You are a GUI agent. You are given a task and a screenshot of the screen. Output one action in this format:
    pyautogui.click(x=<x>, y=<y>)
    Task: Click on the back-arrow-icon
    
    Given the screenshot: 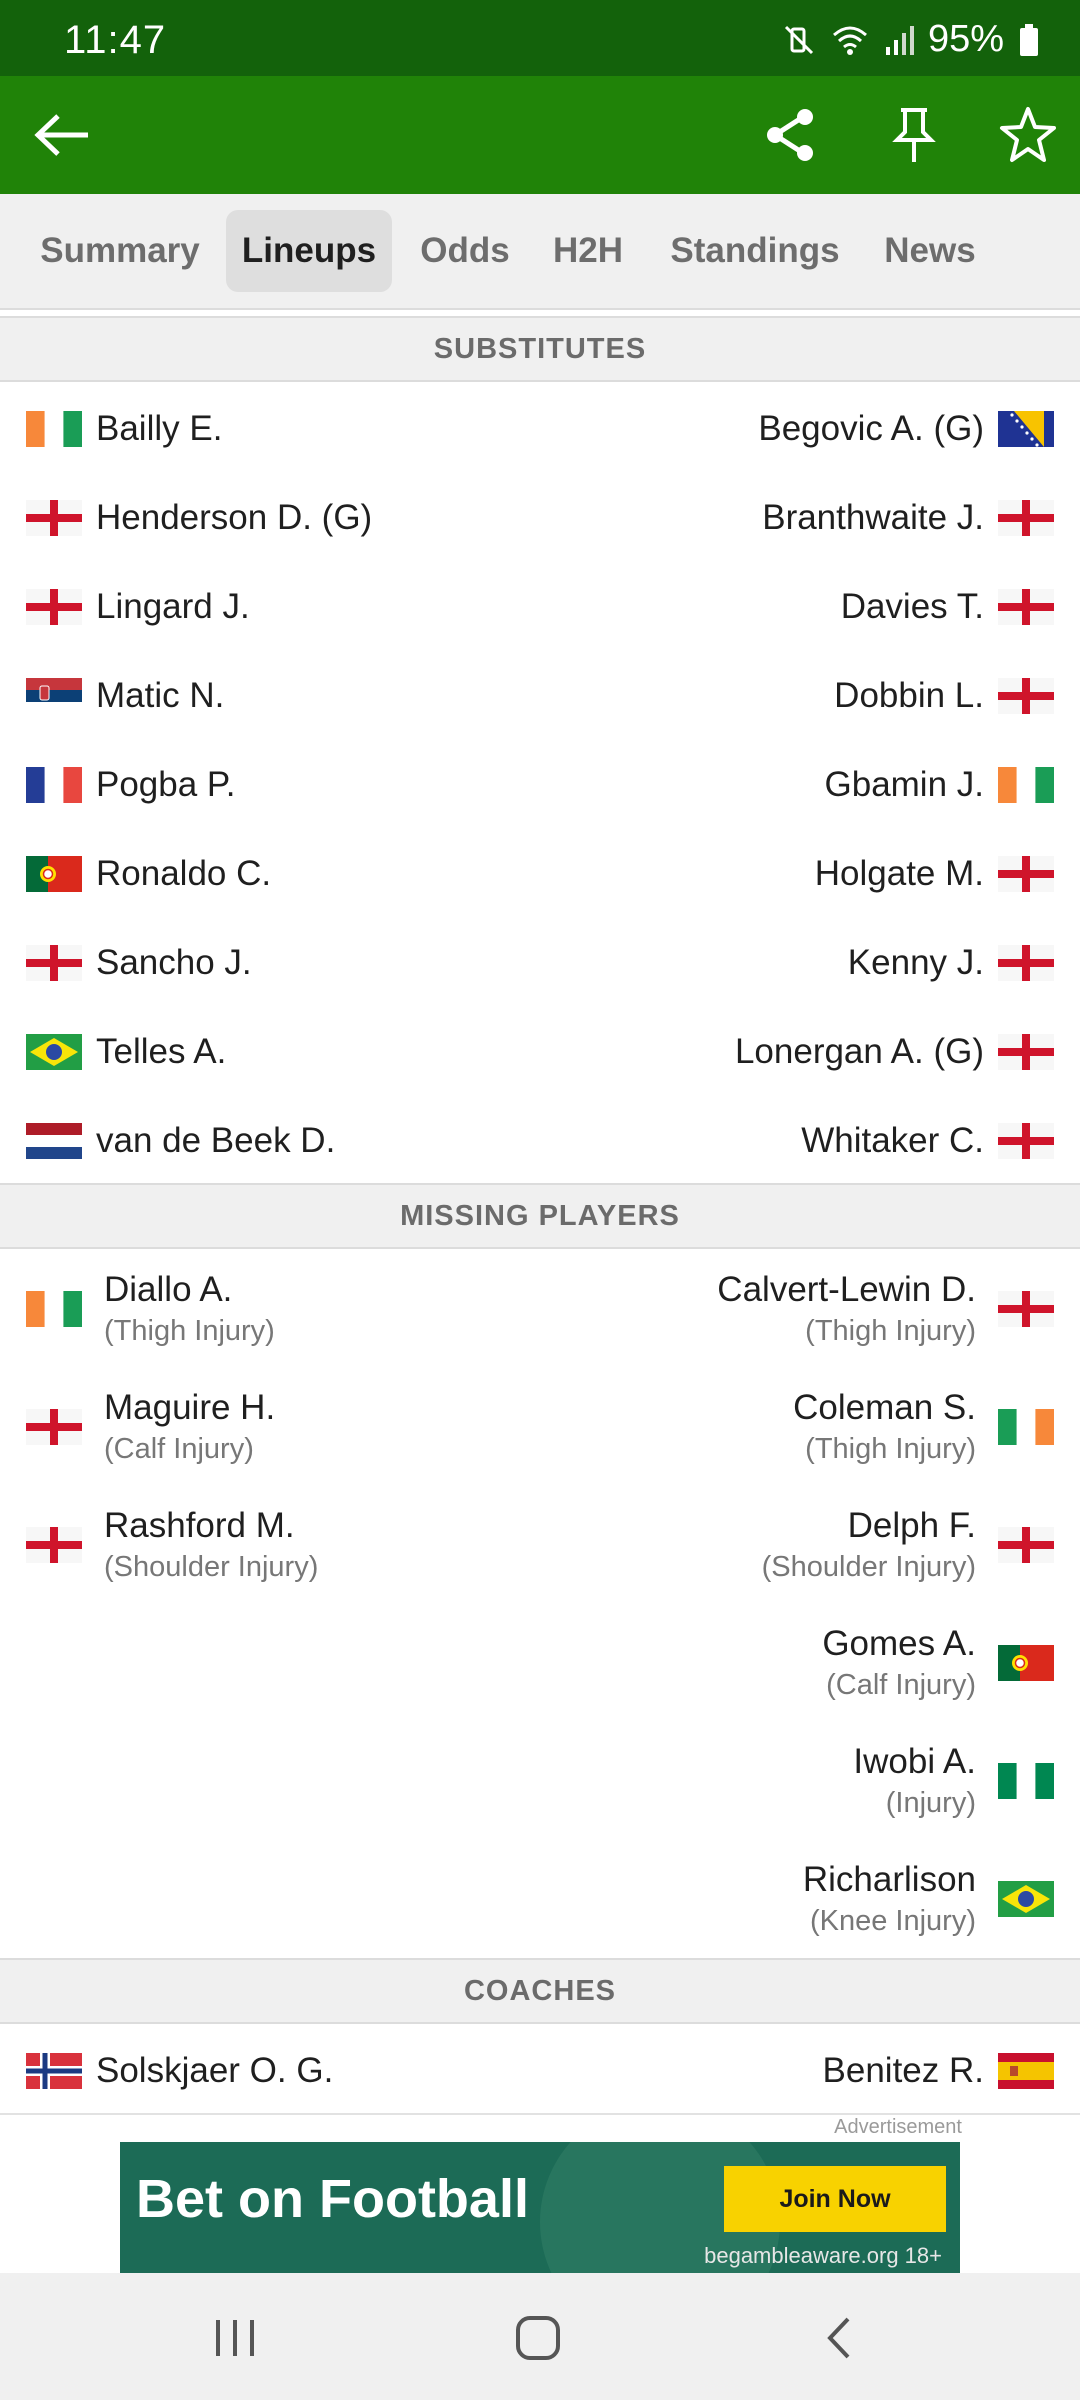 What is the action you would take?
    pyautogui.click(x=62, y=135)
    